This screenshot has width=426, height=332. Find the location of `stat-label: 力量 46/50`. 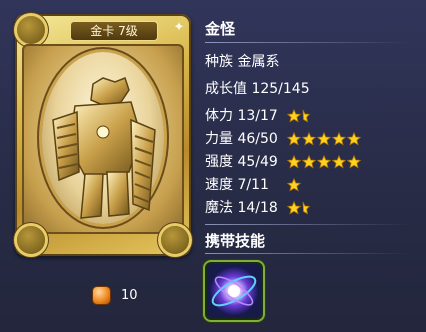

stat-label: 力量 46/50 is located at coordinates (241, 139).